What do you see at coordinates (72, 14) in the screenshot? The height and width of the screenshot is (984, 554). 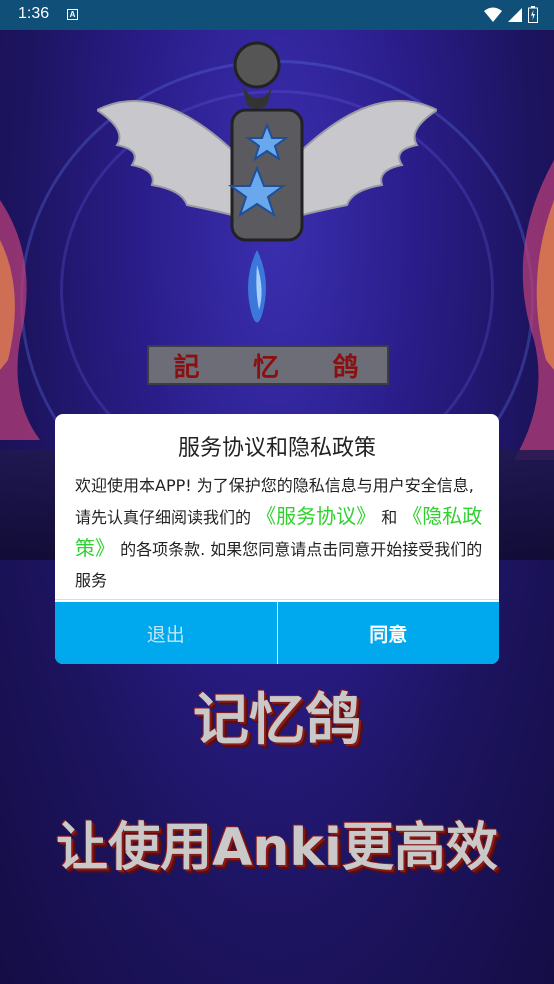 I see `notification-a-icon: A` at bounding box center [72, 14].